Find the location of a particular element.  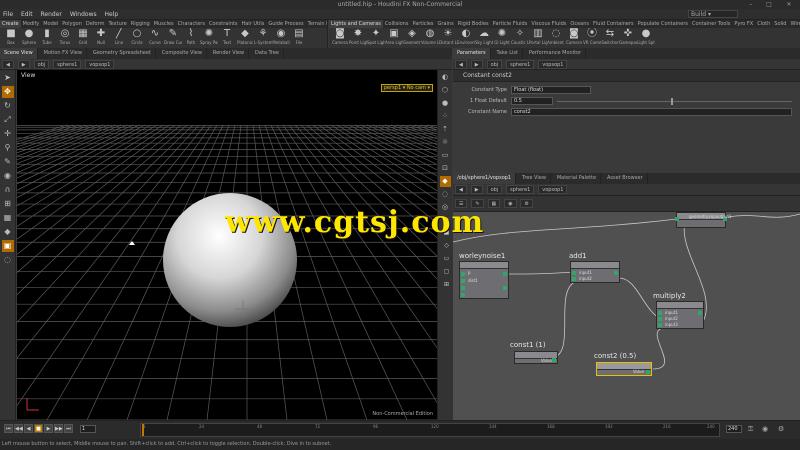

camera-menu: persp1 ▾ No cam ▾ is located at coordinates (406, 88).